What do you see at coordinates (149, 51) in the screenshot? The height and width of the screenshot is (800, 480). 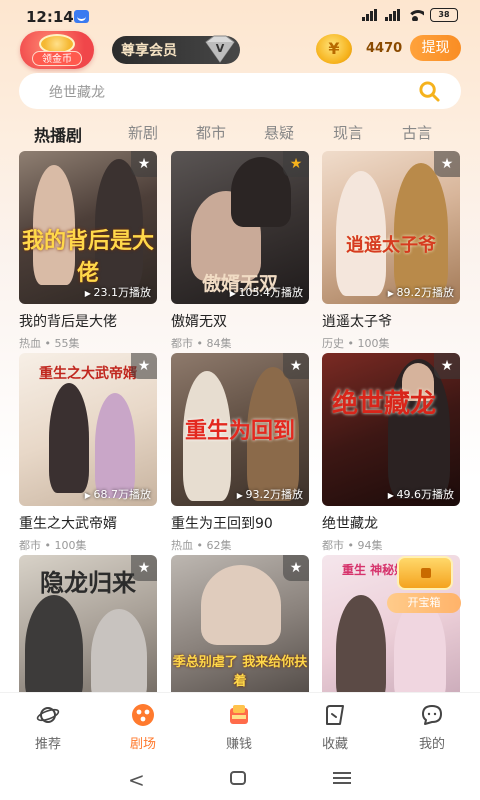 I see `vip-label: 尊享会员` at bounding box center [149, 51].